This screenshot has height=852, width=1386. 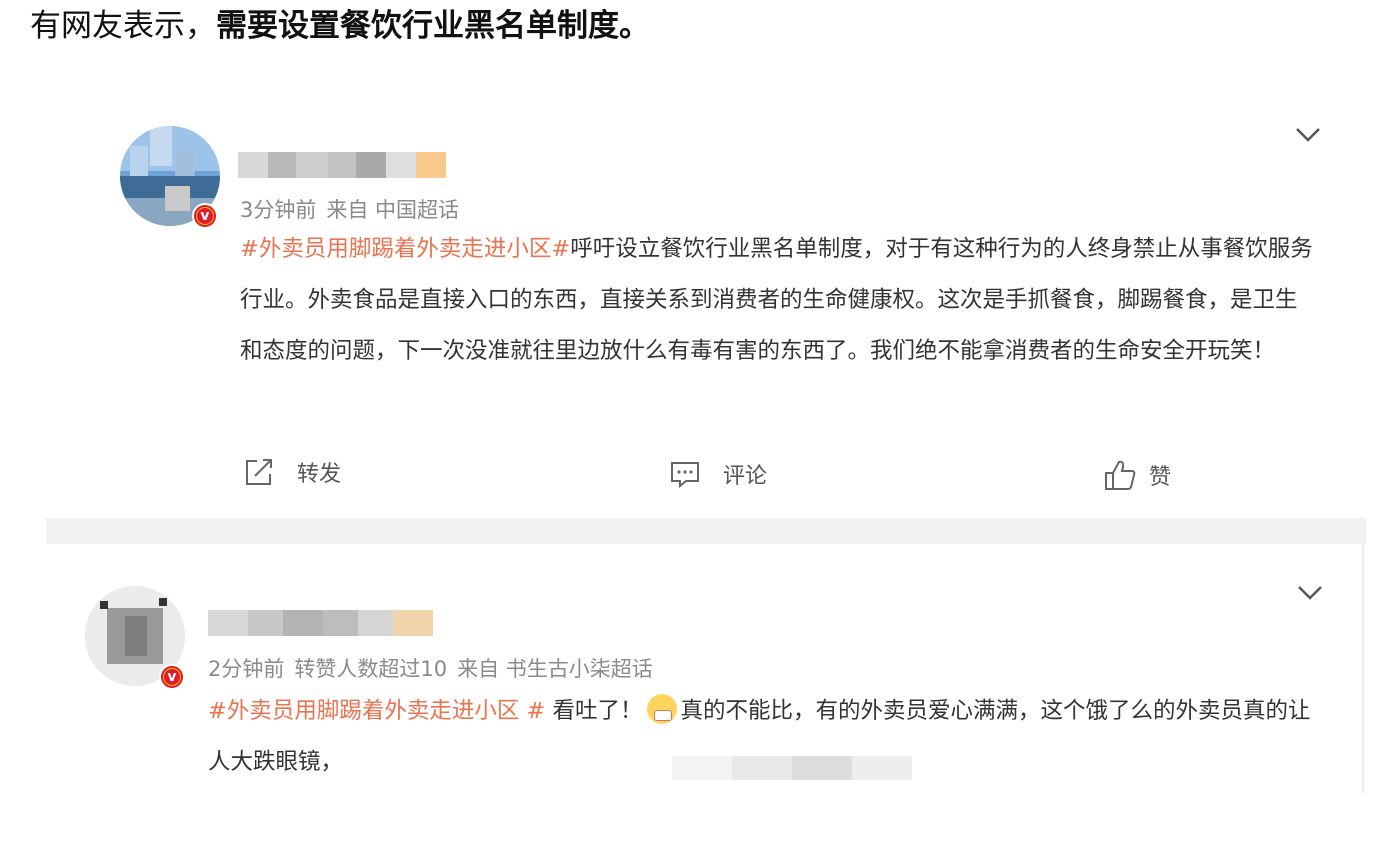 I want to click on thumbs-up-icon, so click(x=1120, y=475).